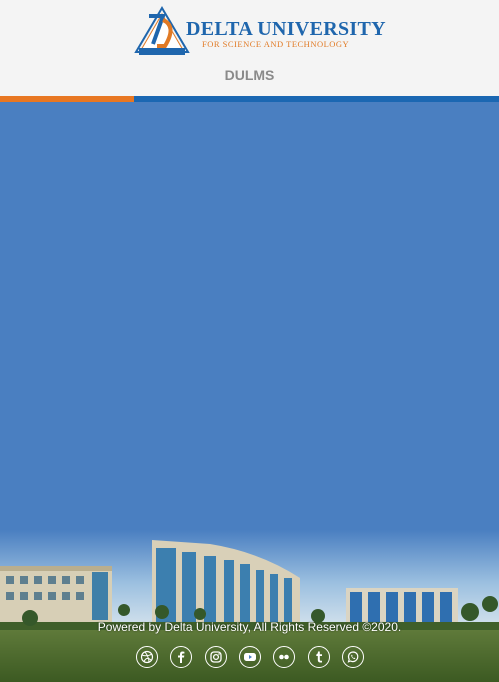  What do you see at coordinates (147, 657) in the screenshot?
I see `dribbble-icon` at bounding box center [147, 657].